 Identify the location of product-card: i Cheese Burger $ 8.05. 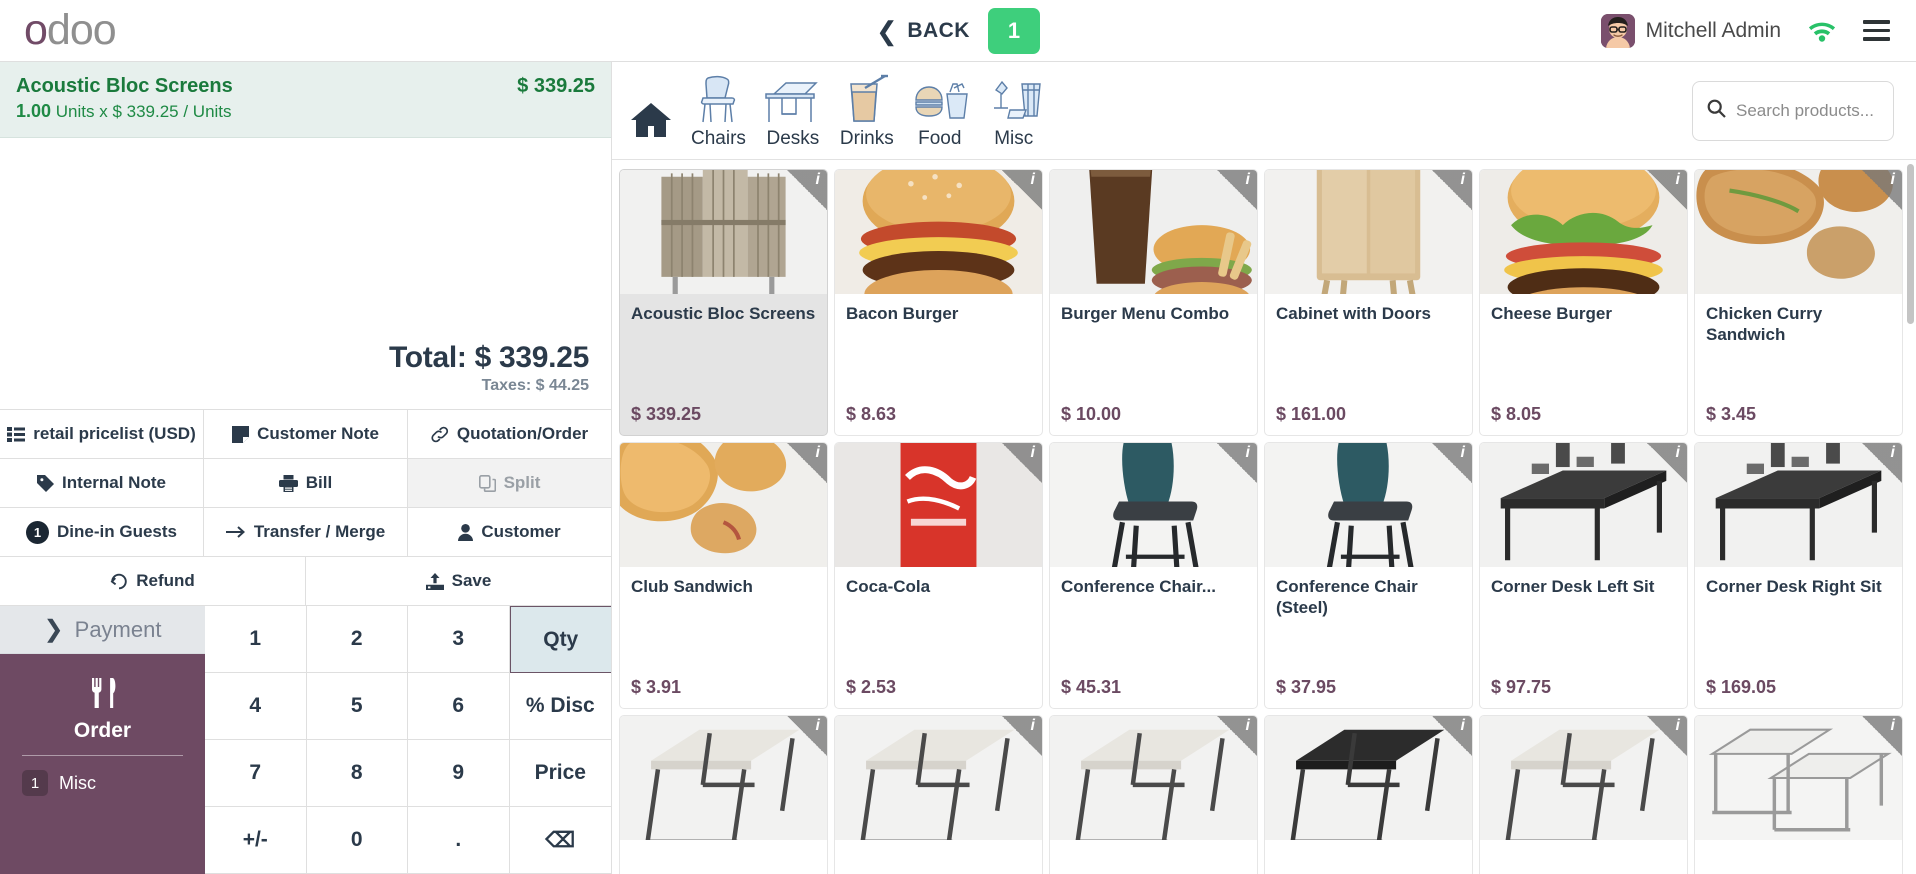
(1583, 302).